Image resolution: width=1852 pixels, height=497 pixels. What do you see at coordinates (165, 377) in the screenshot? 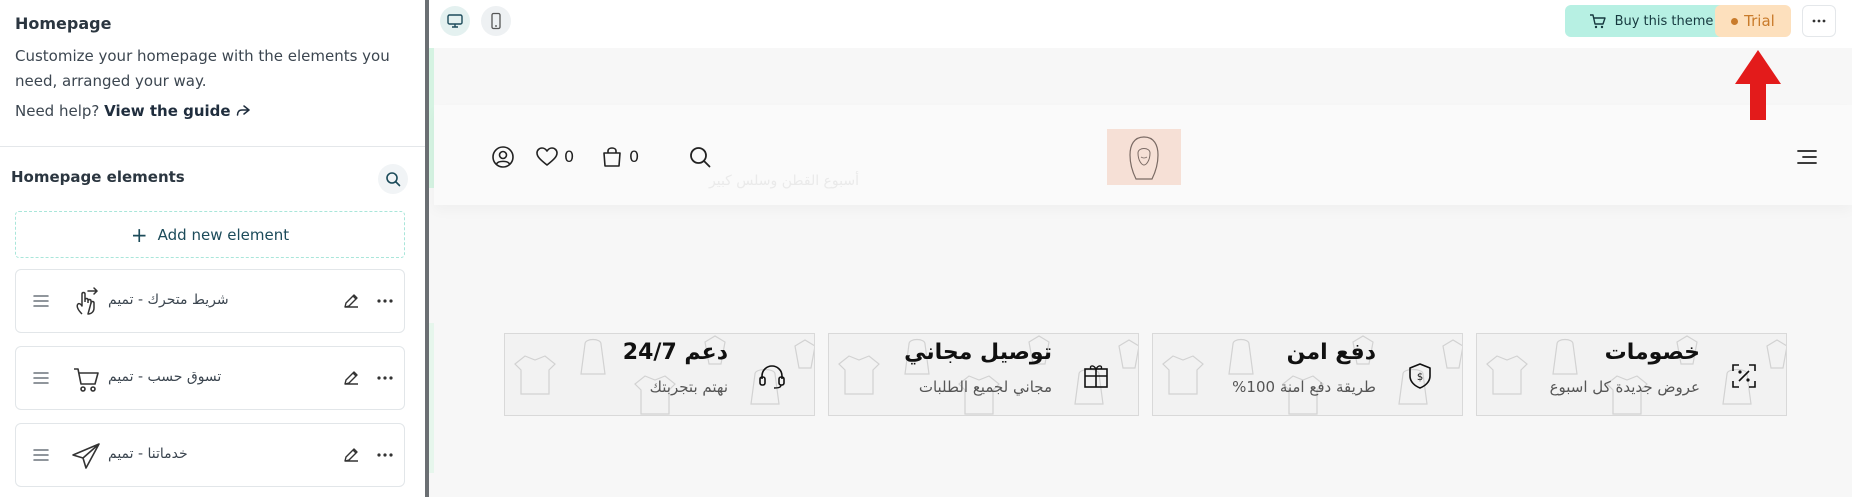
I see `element-label: تسوق حسب - تميم` at bounding box center [165, 377].